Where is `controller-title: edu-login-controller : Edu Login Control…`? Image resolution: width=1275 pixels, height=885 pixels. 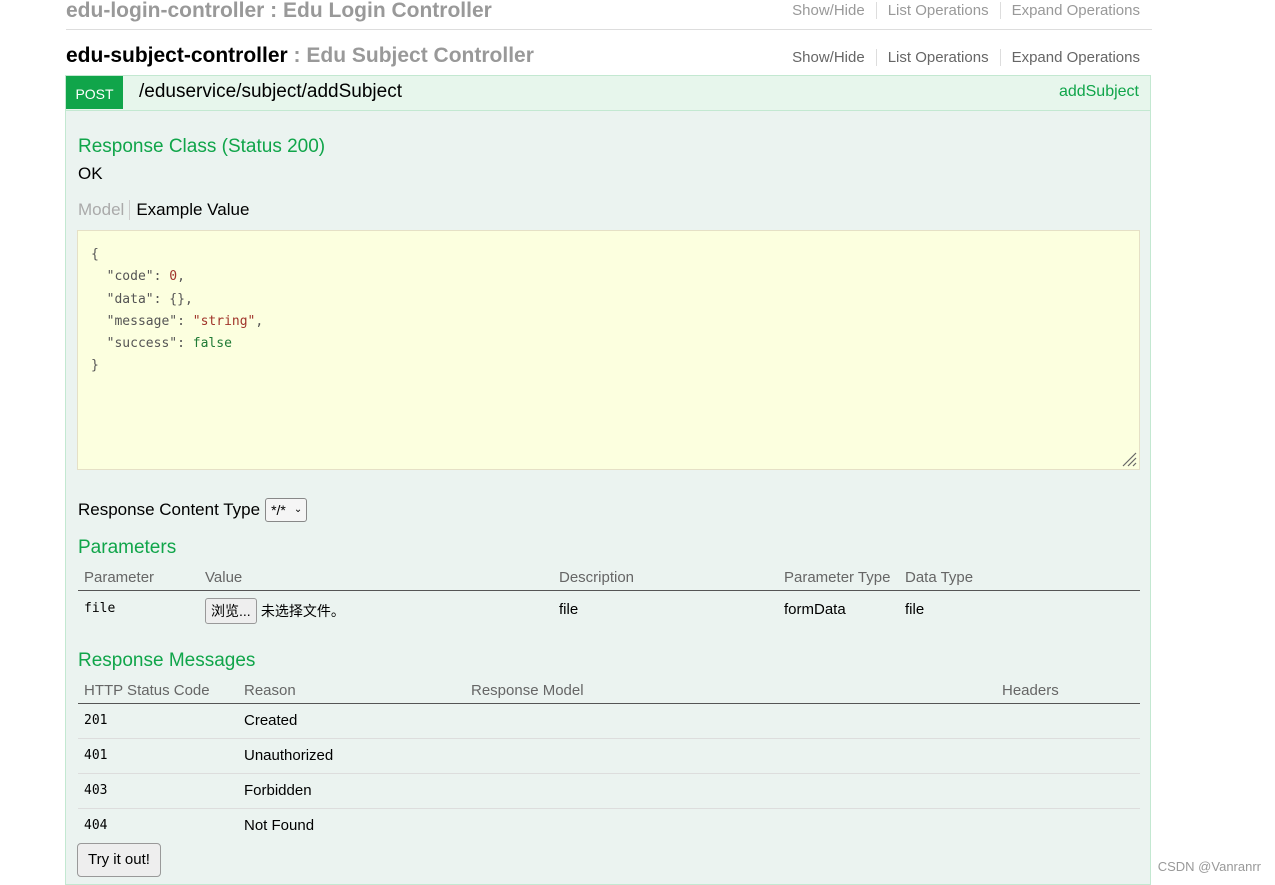 controller-title: edu-login-controller : Edu Login Control… is located at coordinates (279, 11).